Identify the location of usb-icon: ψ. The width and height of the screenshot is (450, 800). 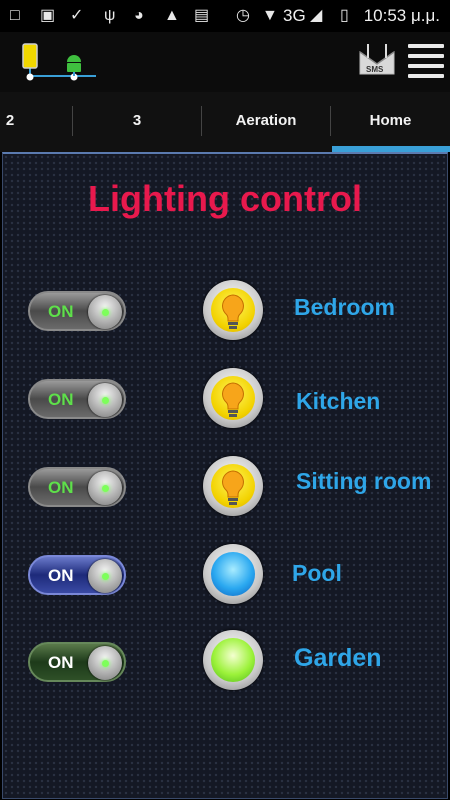
(110, 15).